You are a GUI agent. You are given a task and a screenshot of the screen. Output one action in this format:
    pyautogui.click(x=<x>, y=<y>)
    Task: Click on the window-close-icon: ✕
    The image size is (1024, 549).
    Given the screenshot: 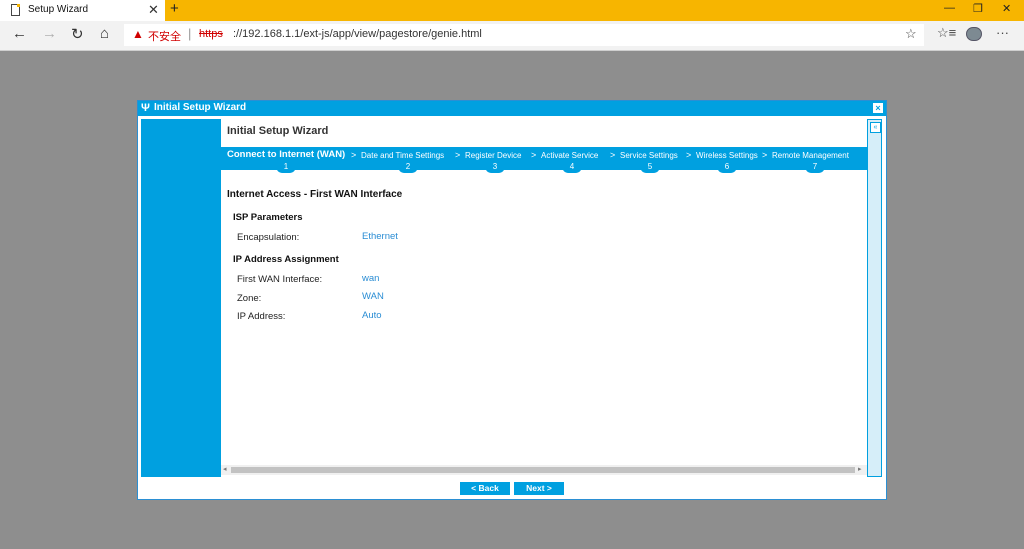 What is the action you would take?
    pyautogui.click(x=1006, y=8)
    